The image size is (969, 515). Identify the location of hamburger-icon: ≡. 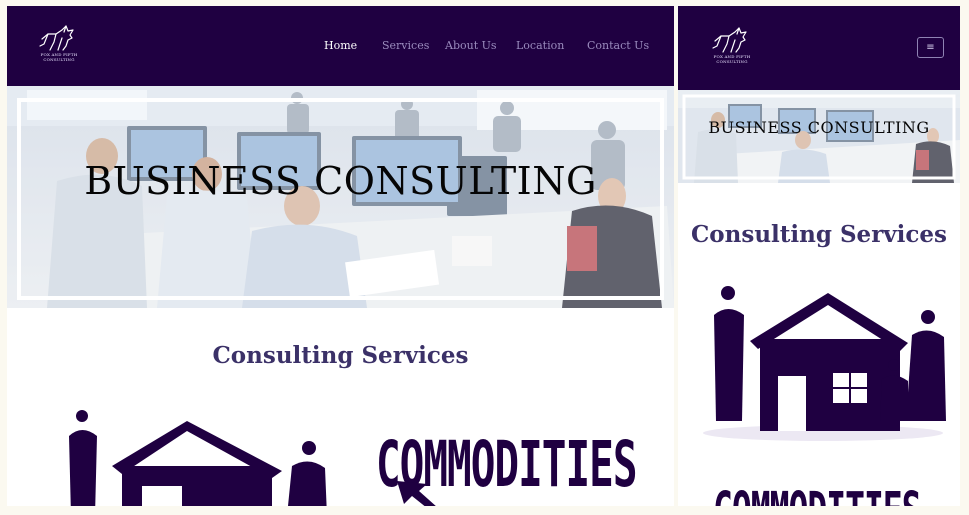
(930, 47).